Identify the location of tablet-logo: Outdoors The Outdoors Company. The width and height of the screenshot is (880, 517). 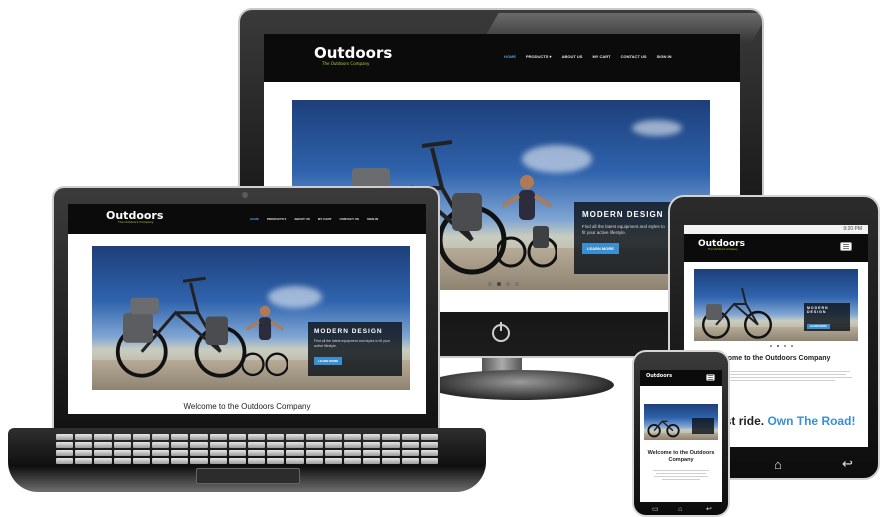
(721, 246).